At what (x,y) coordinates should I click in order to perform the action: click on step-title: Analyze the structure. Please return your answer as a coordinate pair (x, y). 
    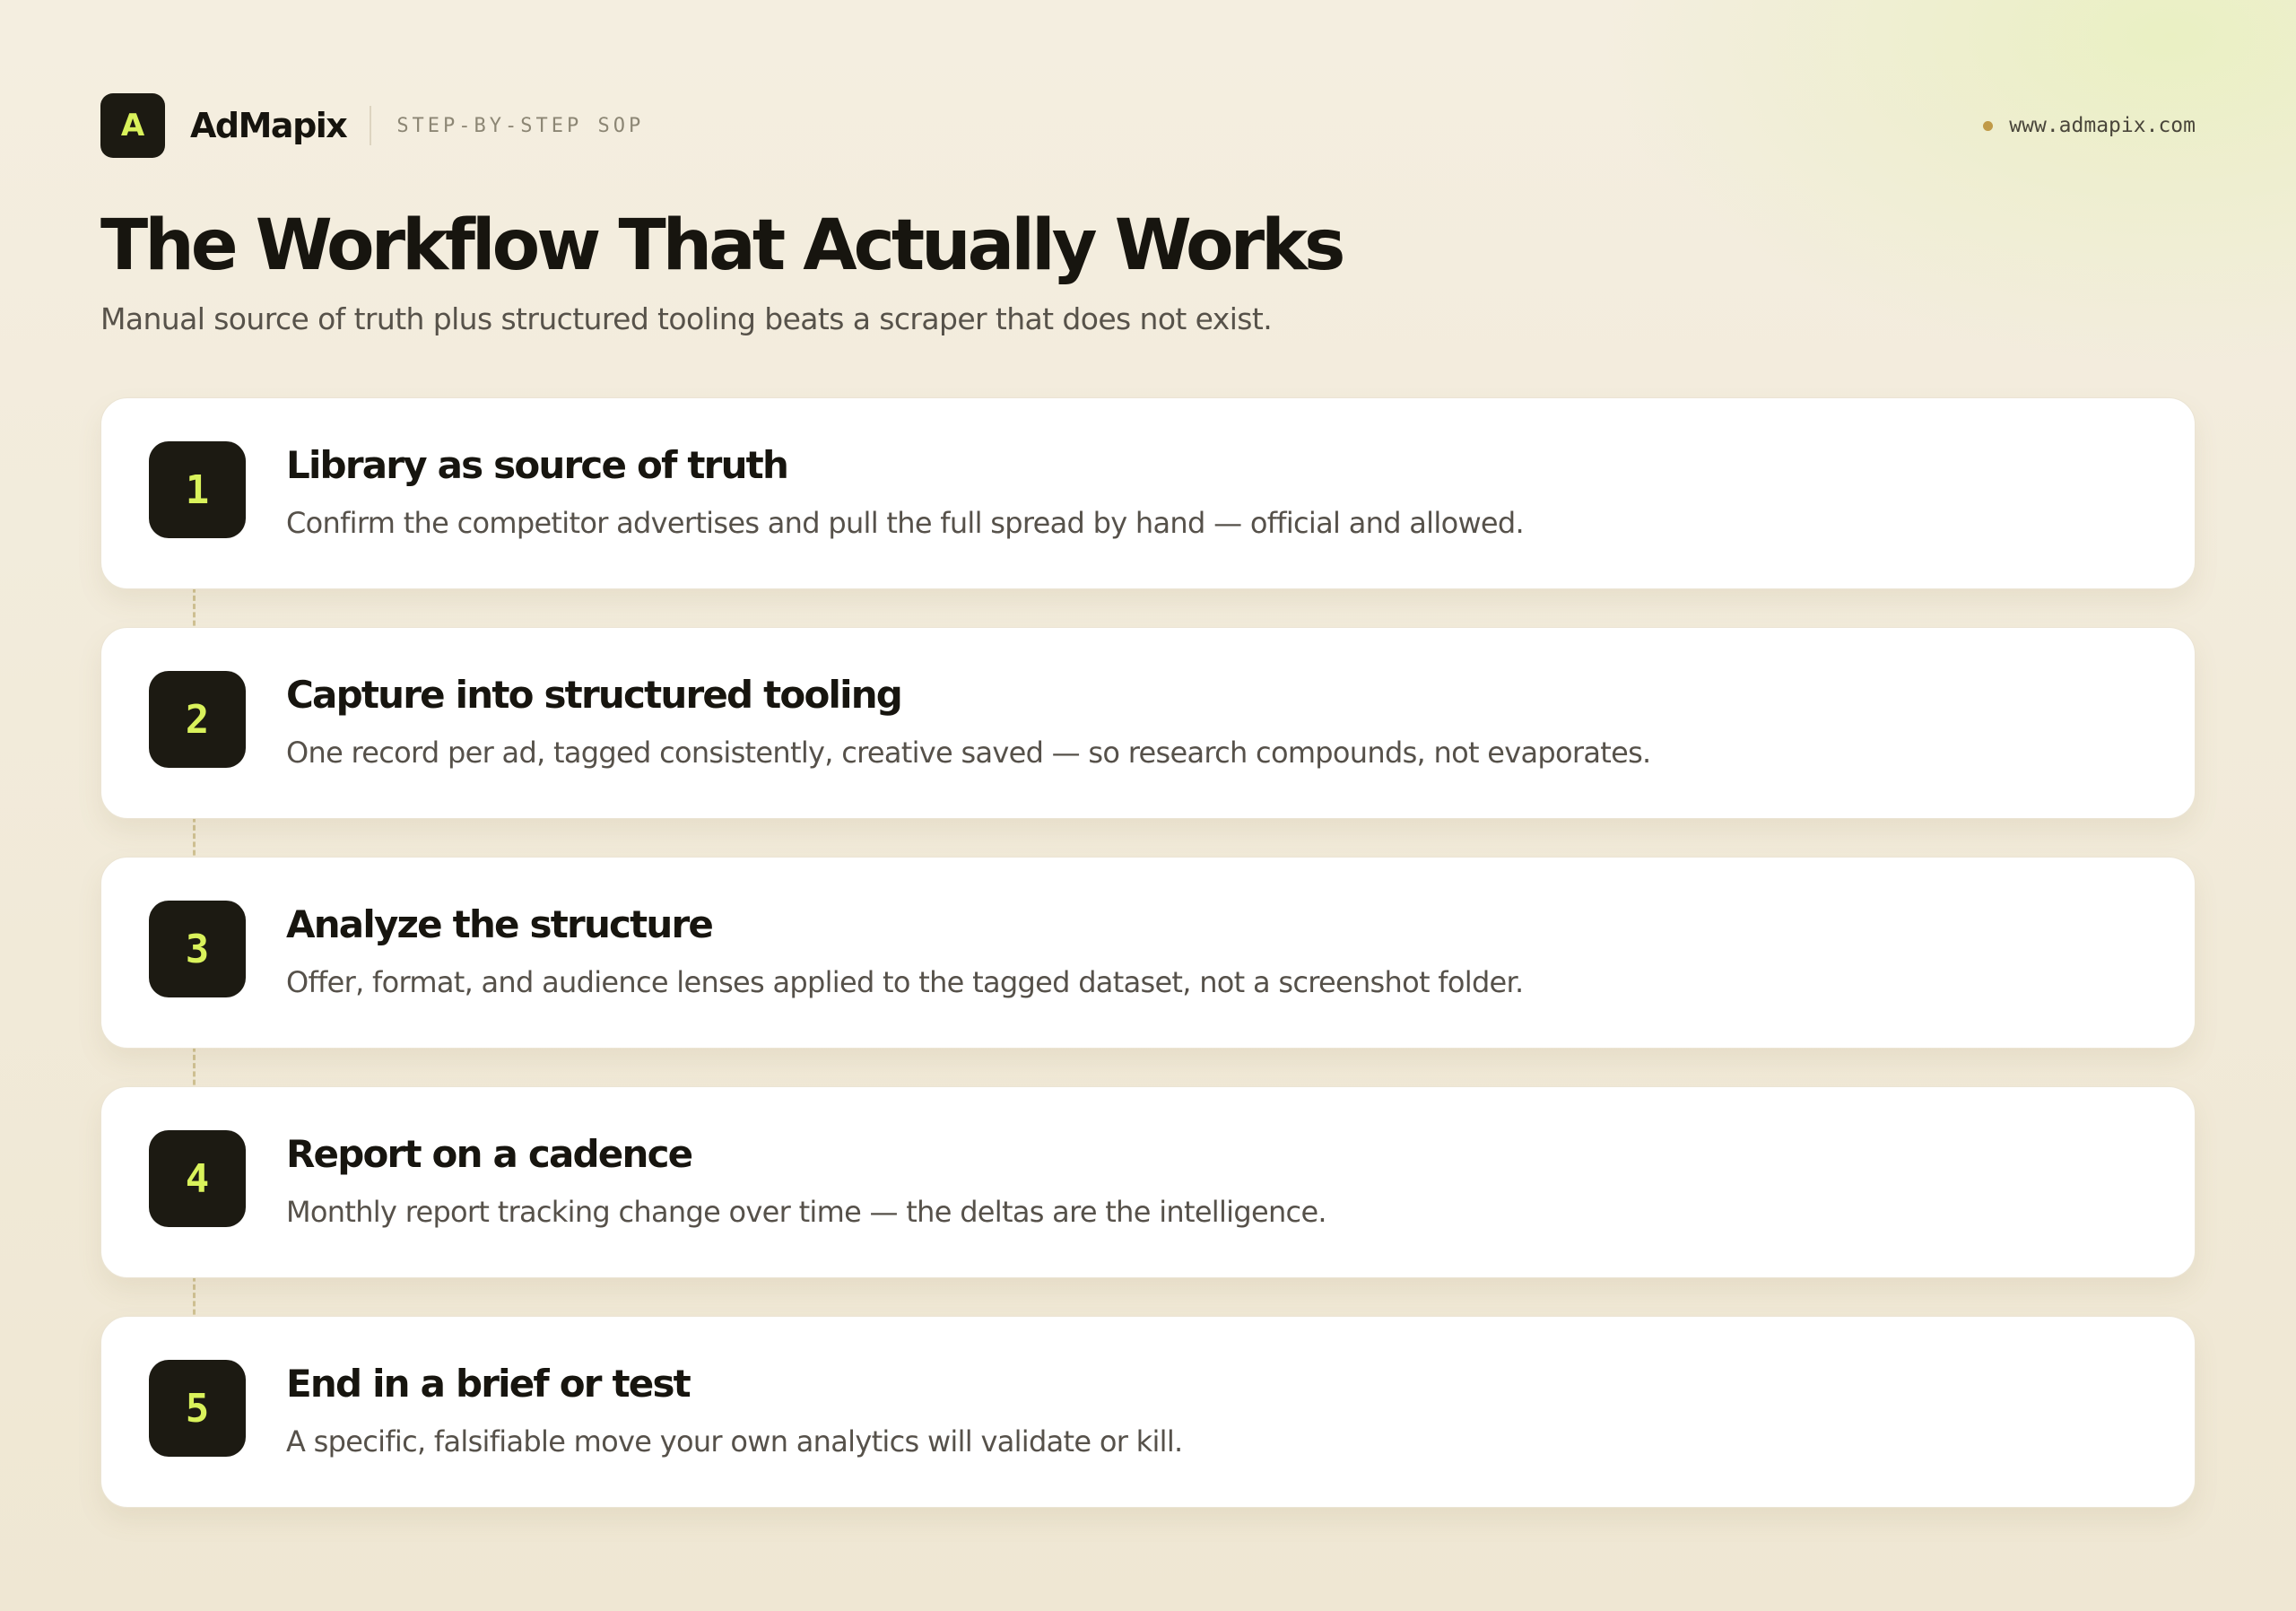
    Looking at the image, I should click on (500, 924).